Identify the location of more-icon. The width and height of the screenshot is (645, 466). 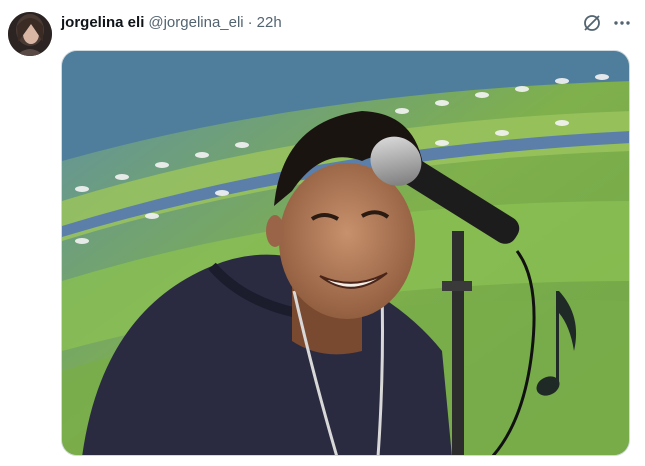
(622, 23).